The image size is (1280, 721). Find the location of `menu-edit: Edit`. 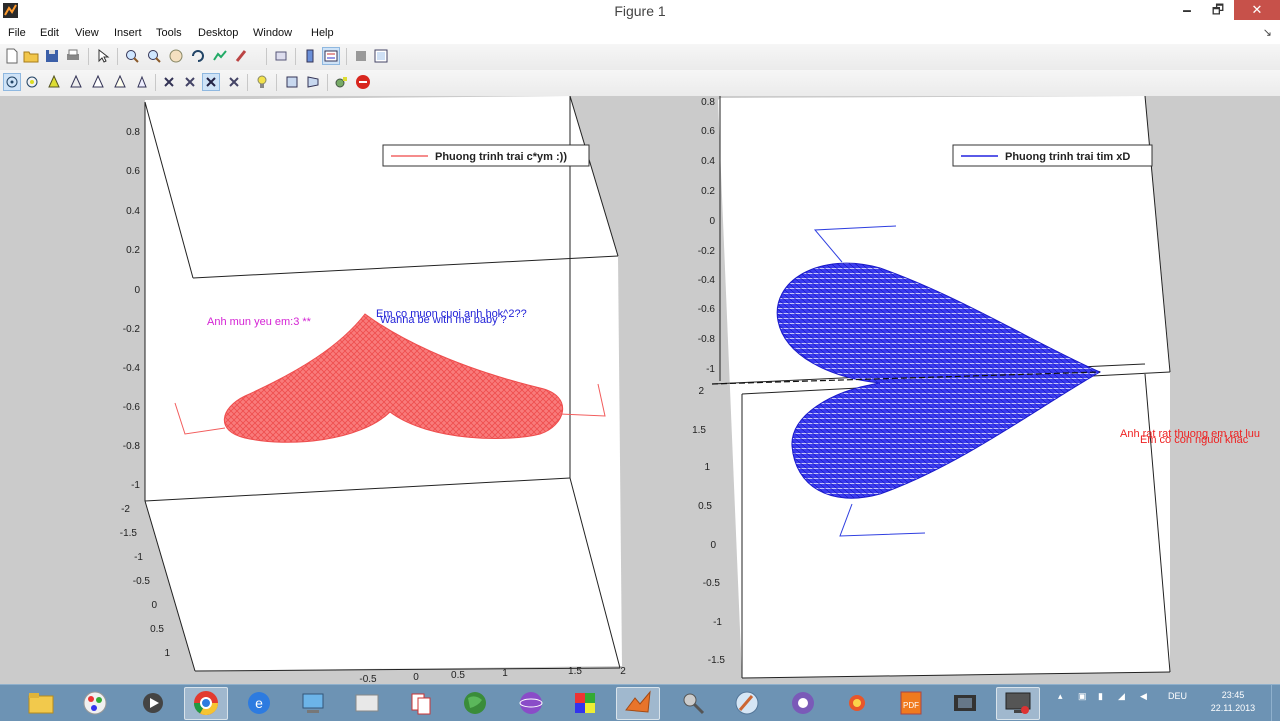

menu-edit: Edit is located at coordinates (49, 33).